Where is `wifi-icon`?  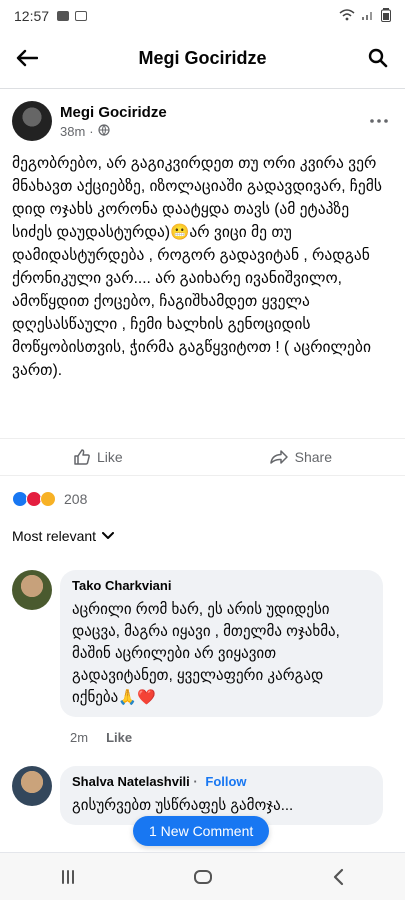 wifi-icon is located at coordinates (347, 16).